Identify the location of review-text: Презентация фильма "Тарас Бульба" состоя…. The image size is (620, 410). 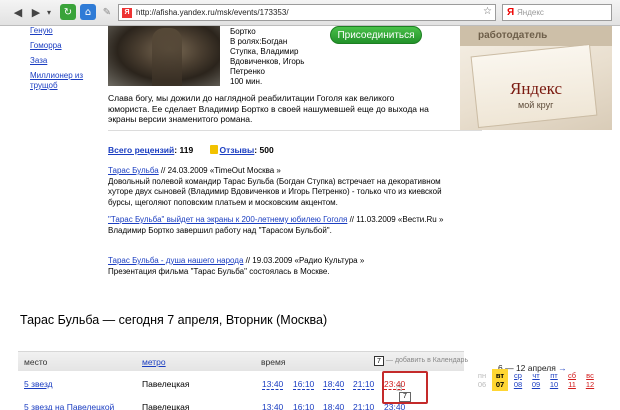
(219, 271).